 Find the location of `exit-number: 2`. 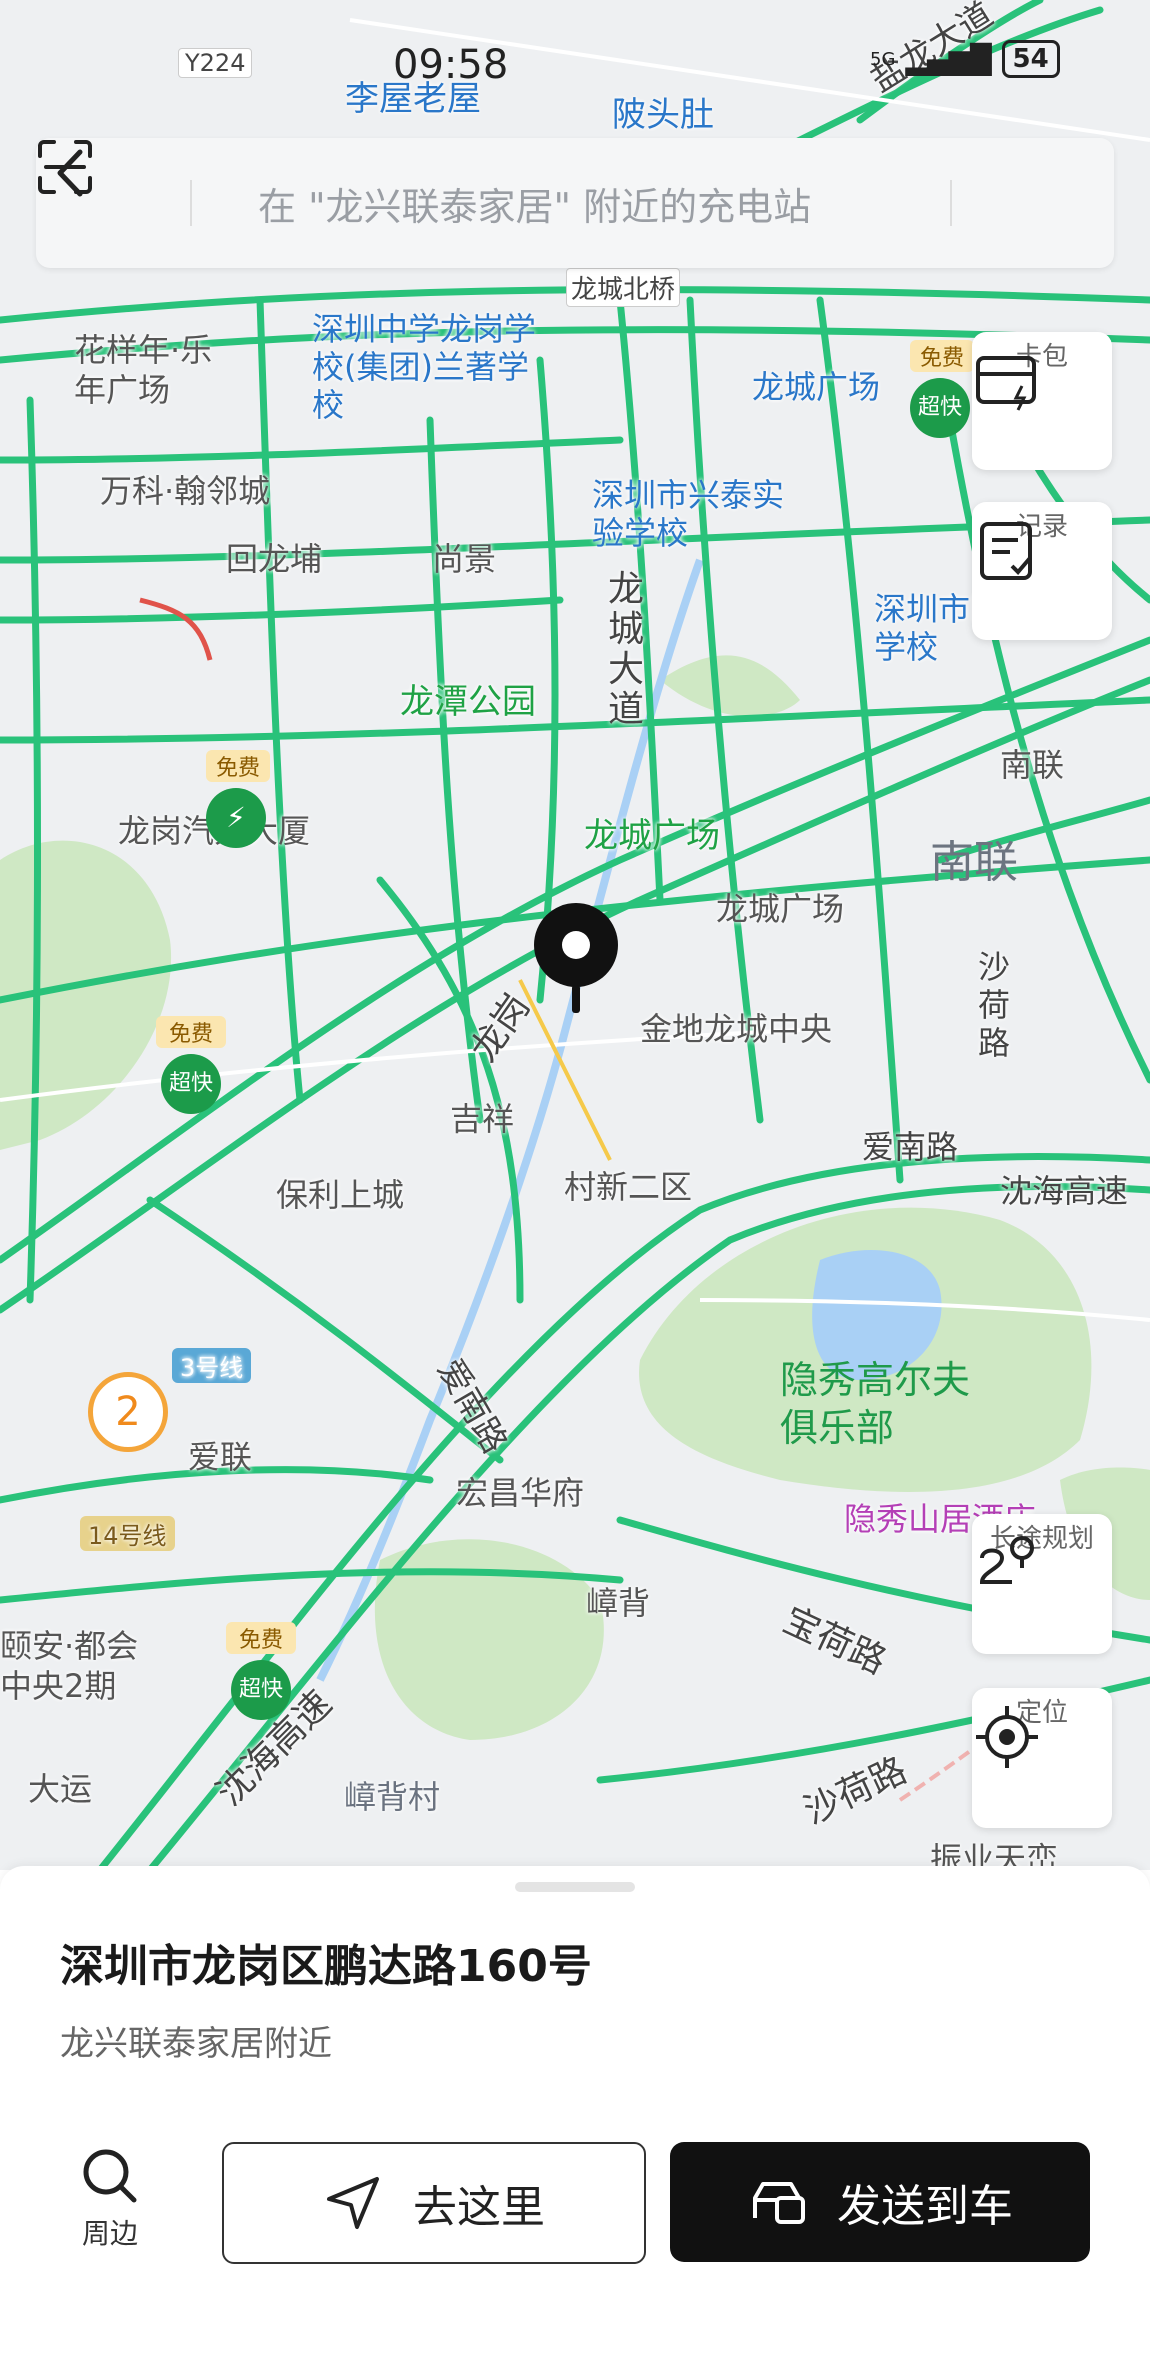

exit-number: 2 is located at coordinates (128, 1412).